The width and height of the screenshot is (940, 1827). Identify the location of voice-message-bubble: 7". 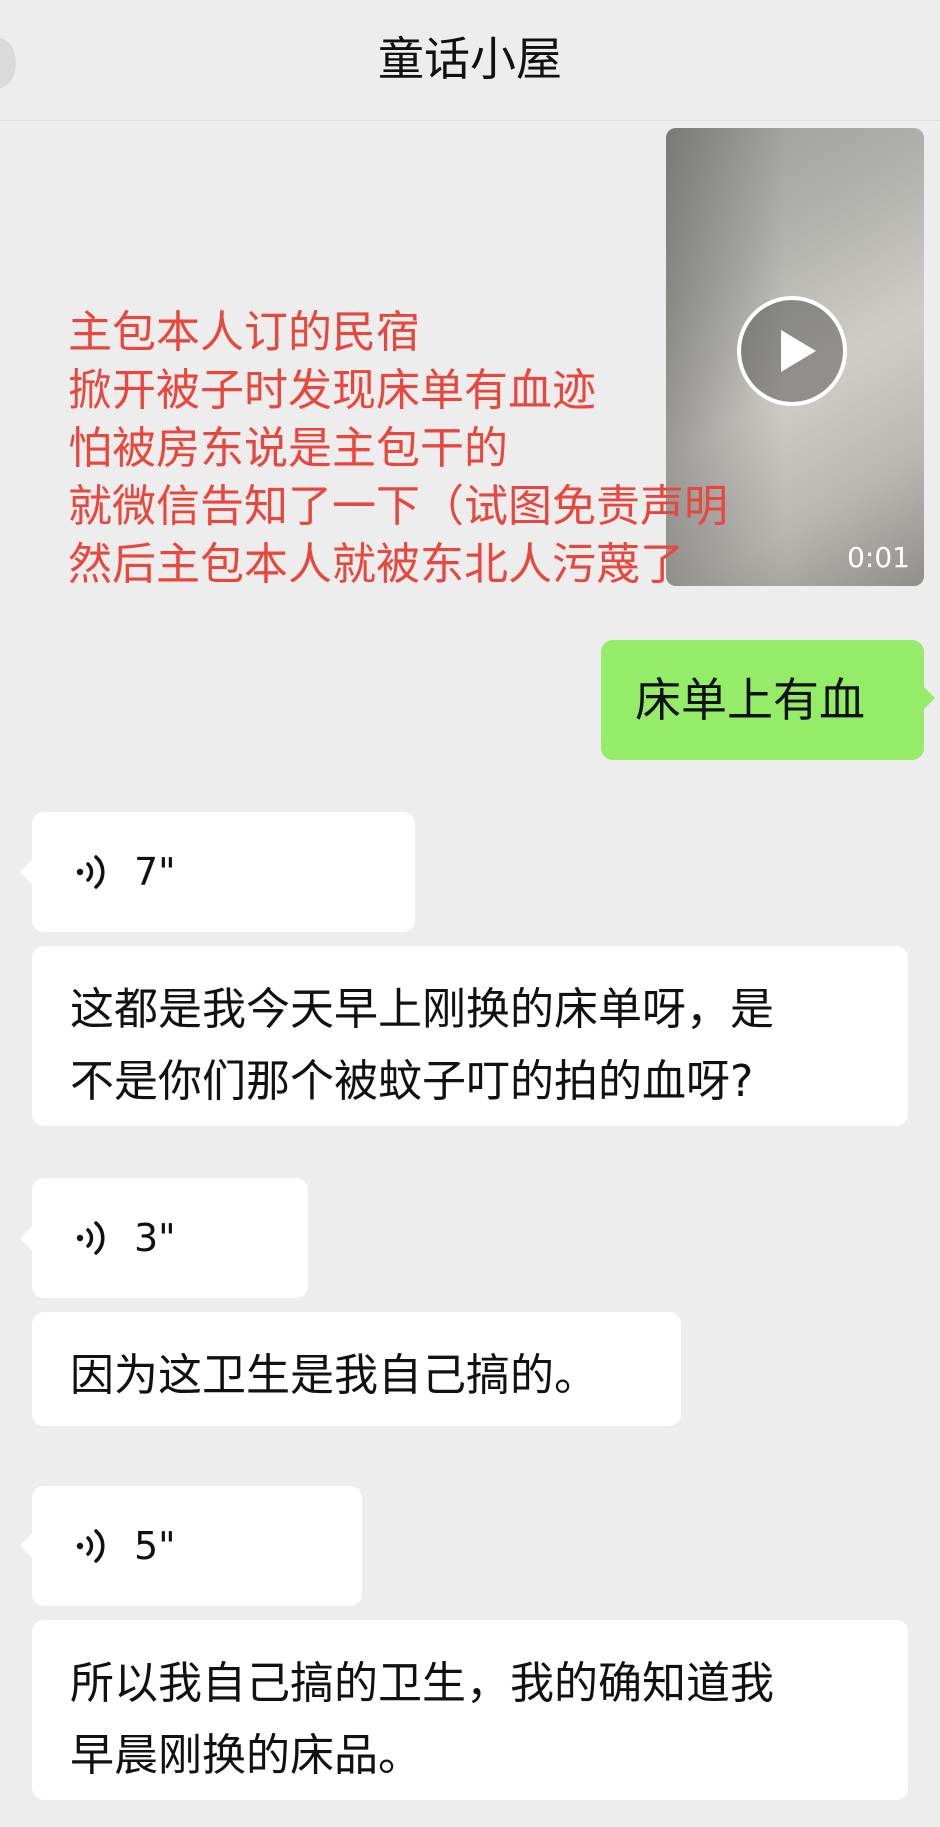
(217, 872).